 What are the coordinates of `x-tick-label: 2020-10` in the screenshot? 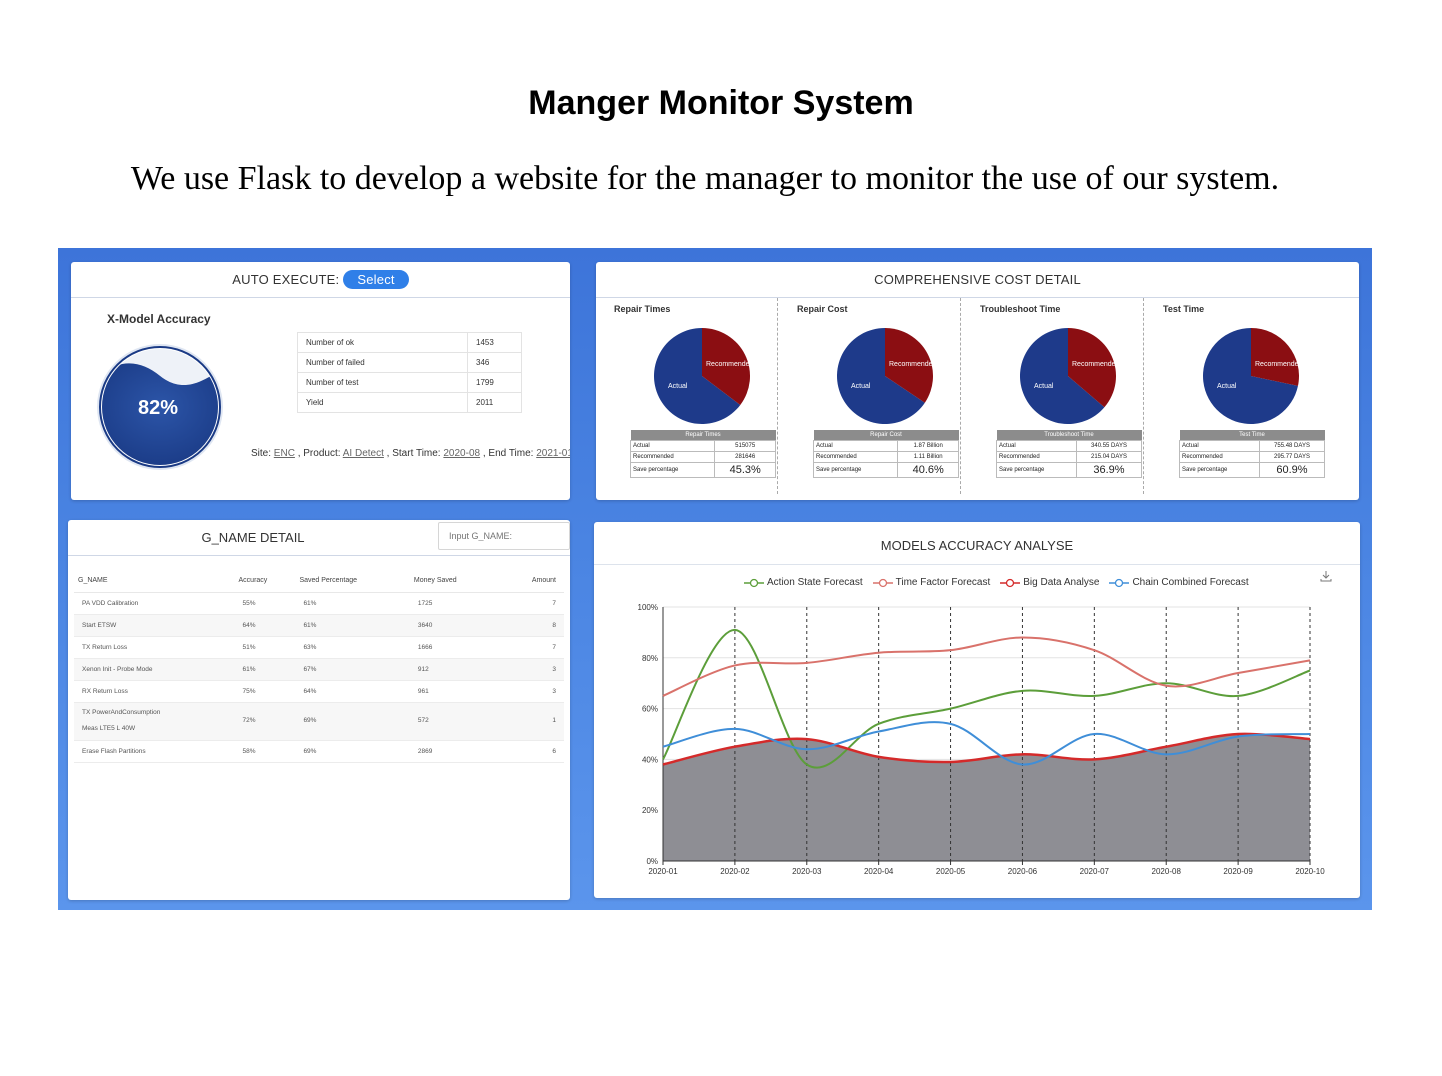 It's located at (1310, 871).